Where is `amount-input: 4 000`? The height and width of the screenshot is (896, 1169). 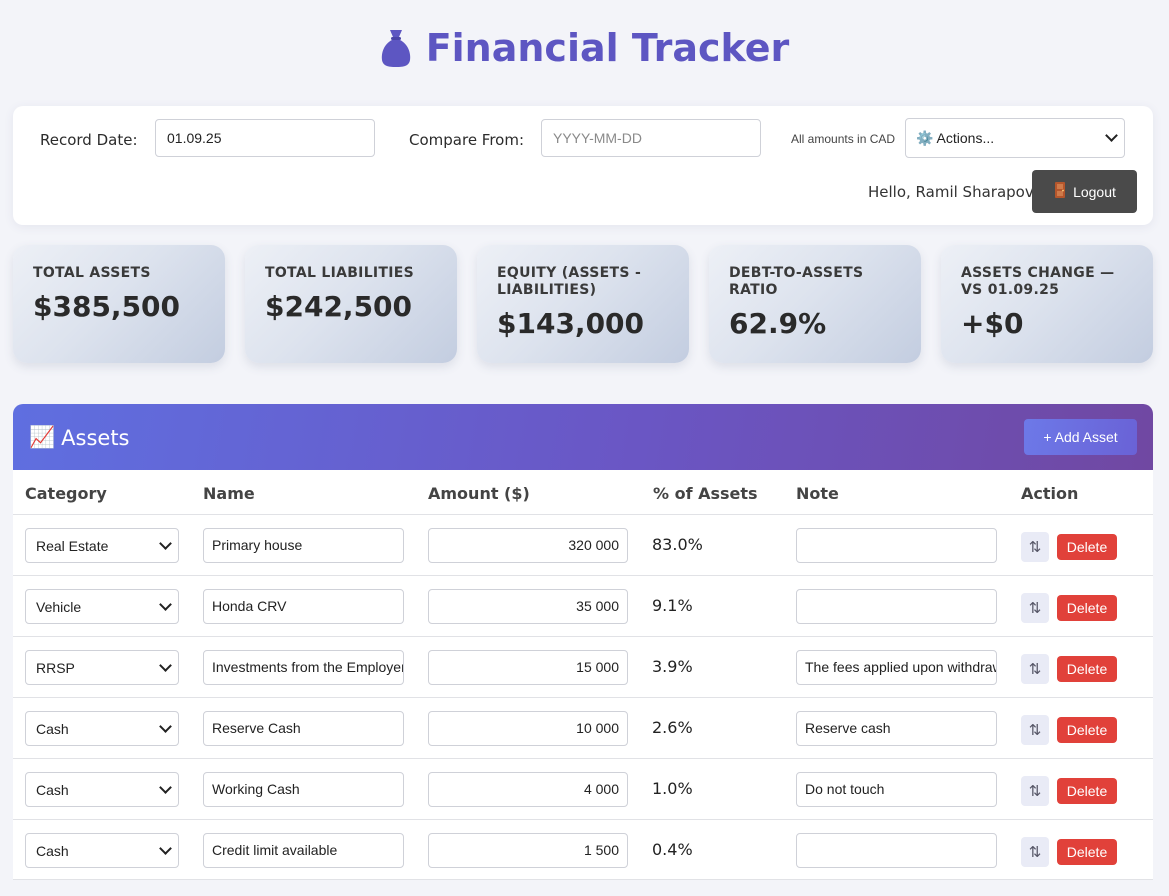
amount-input: 4 000 is located at coordinates (528, 789).